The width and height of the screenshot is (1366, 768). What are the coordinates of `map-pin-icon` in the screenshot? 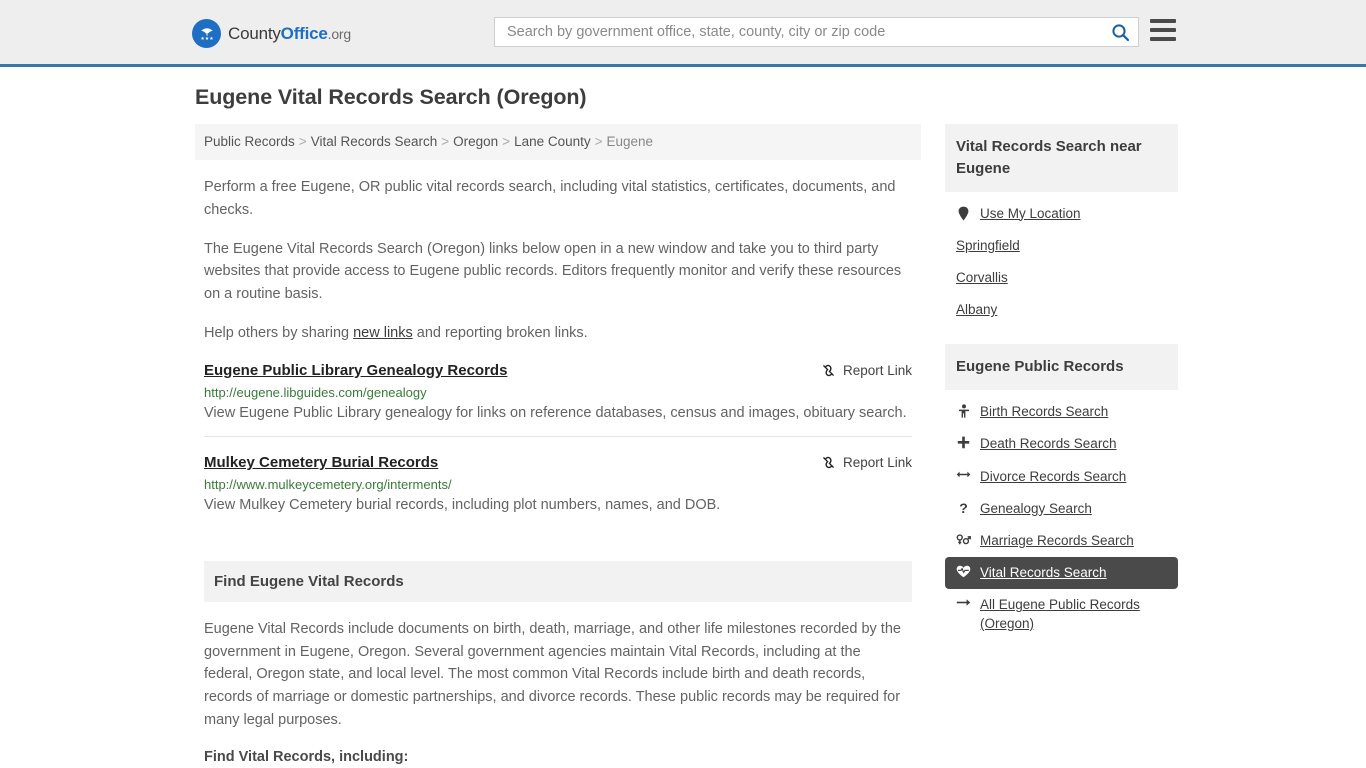 It's located at (963, 213).